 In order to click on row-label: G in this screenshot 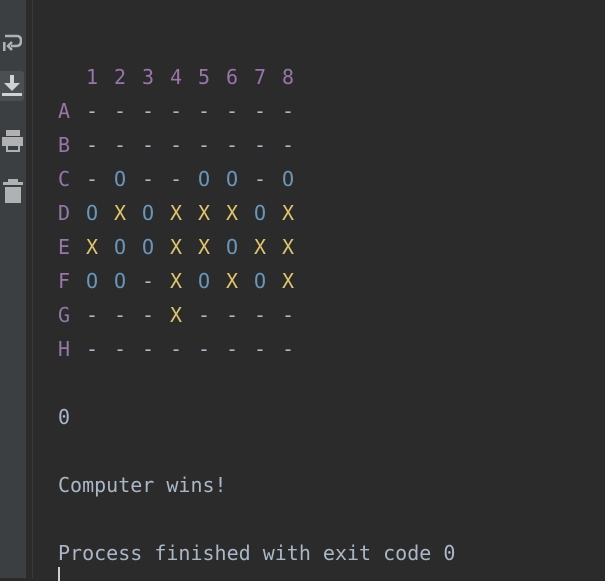, I will do `click(64, 315)`.